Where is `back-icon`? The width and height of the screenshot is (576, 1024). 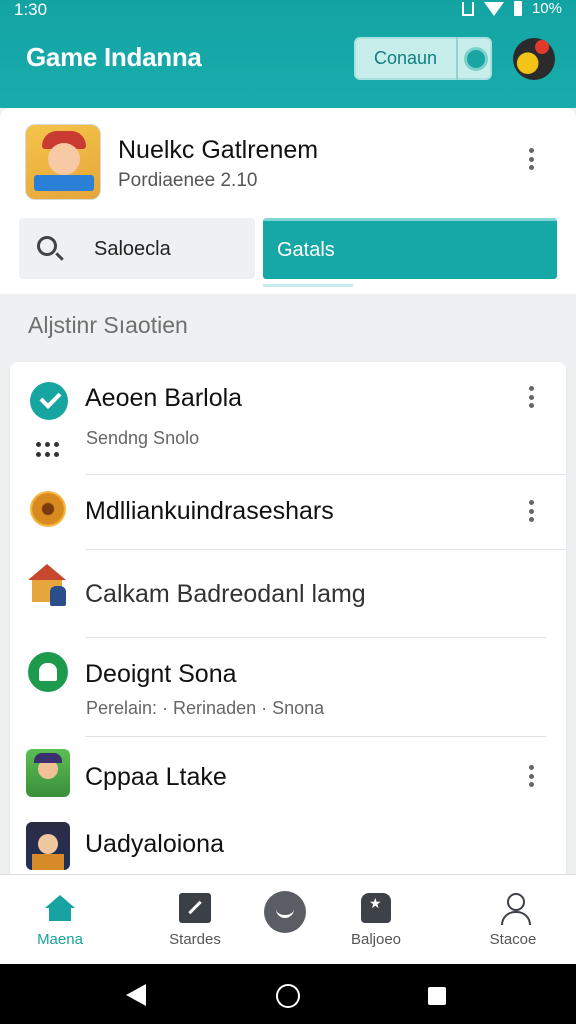
back-icon is located at coordinates (136, 995).